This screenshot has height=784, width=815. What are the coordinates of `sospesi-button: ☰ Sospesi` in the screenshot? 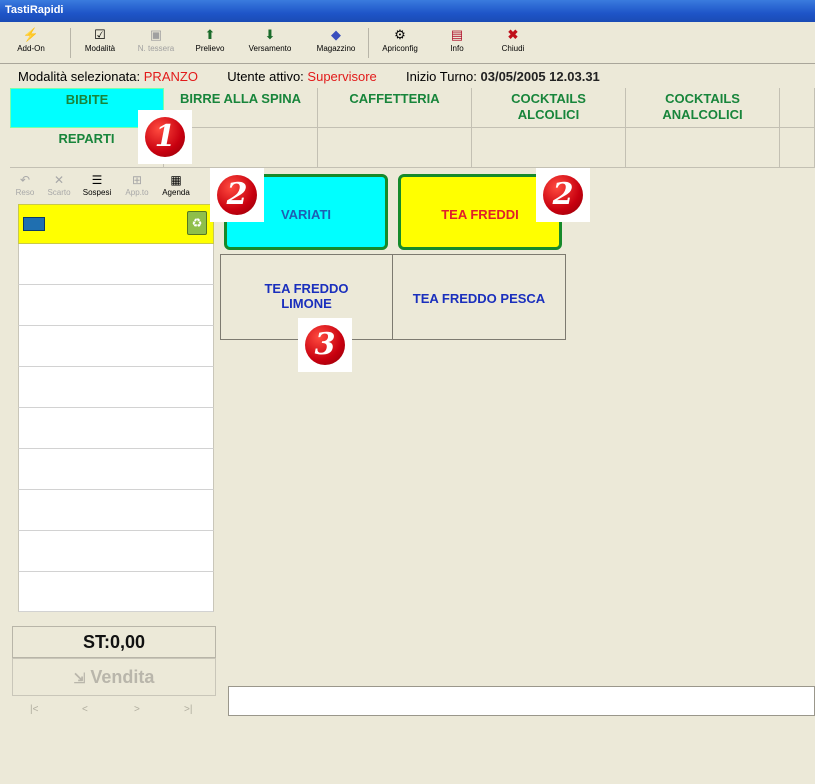 It's located at (97, 184).